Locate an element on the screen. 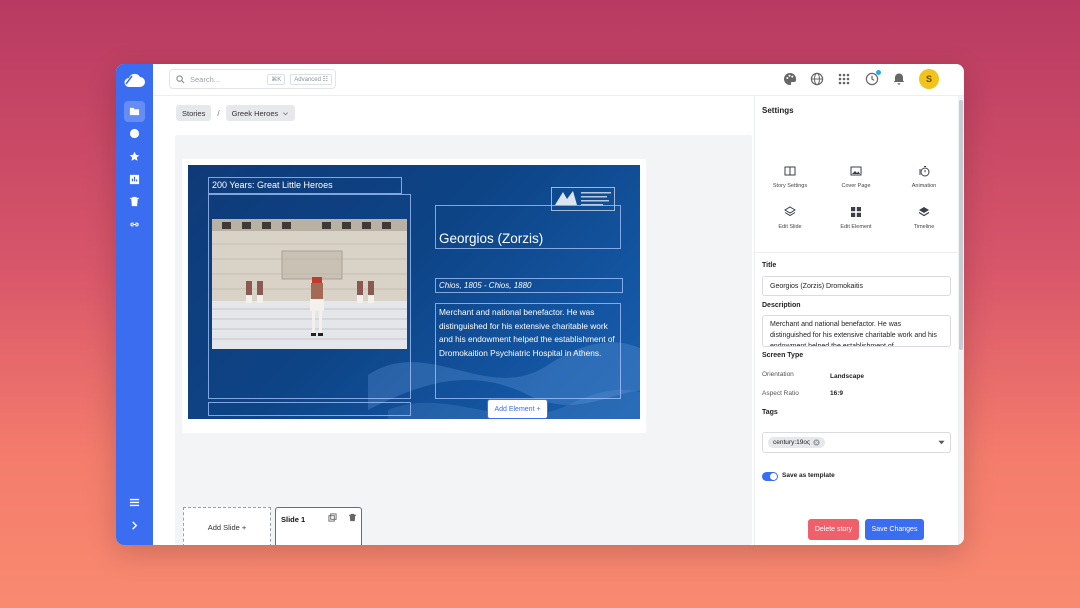 The height and width of the screenshot is (608, 1080). tile-story-settings: Story Settings is located at coordinates (790, 177).